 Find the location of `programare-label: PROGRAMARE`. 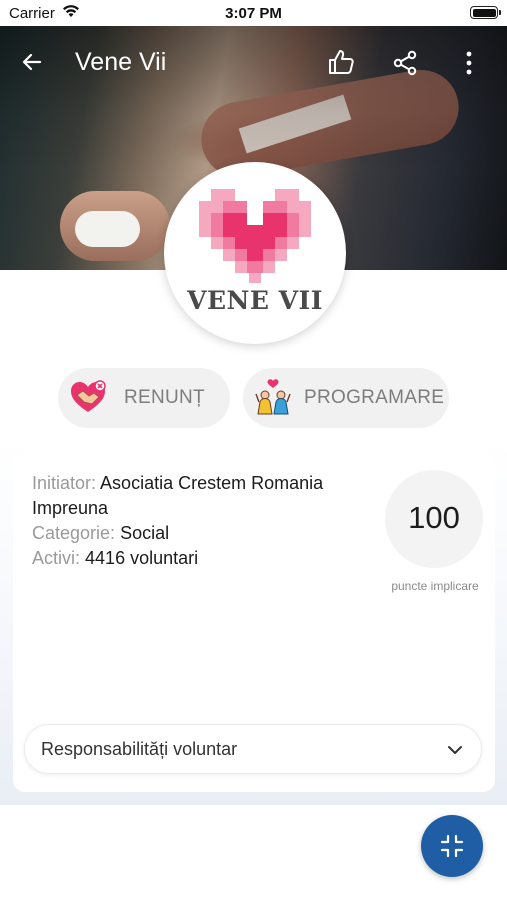

programare-label: PROGRAMARE is located at coordinates (374, 397).